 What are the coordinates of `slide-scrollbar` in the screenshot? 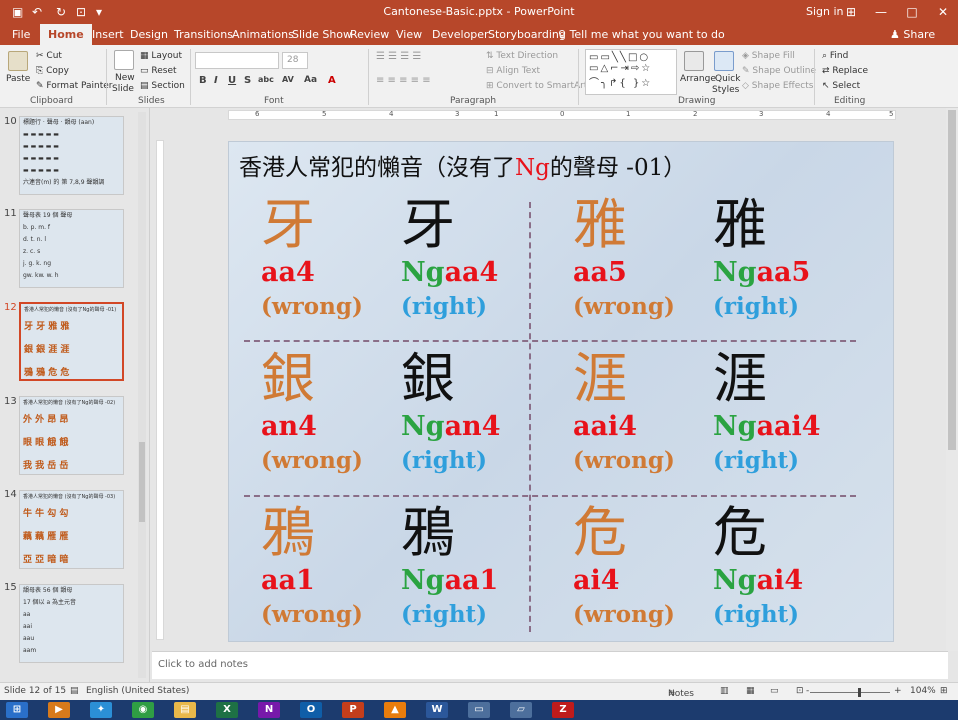 It's located at (952, 379).